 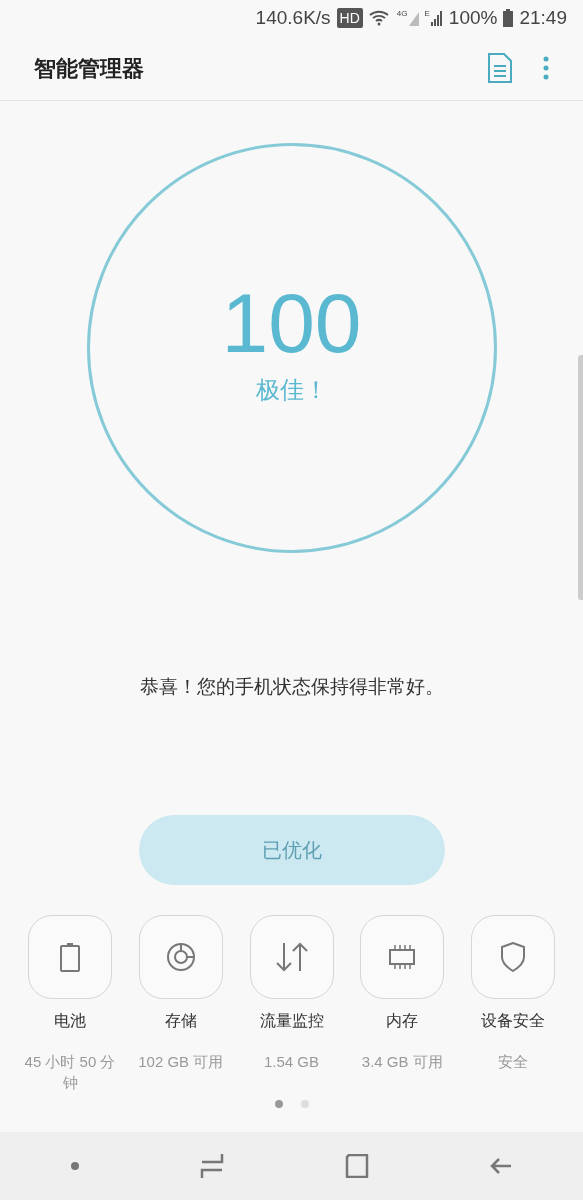 I want to click on score-rating: 极佳！, so click(x=291, y=390).